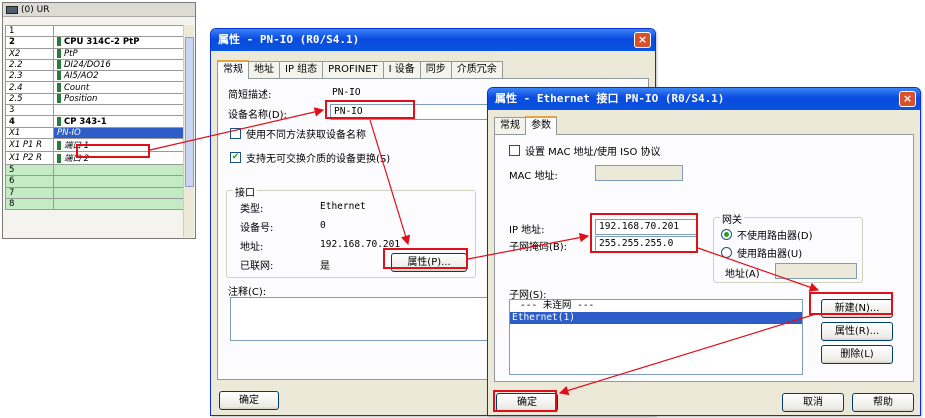 The image size is (925, 418). I want to click on table-row: 2 CPU 314C-2 PtP, so click(95, 42).